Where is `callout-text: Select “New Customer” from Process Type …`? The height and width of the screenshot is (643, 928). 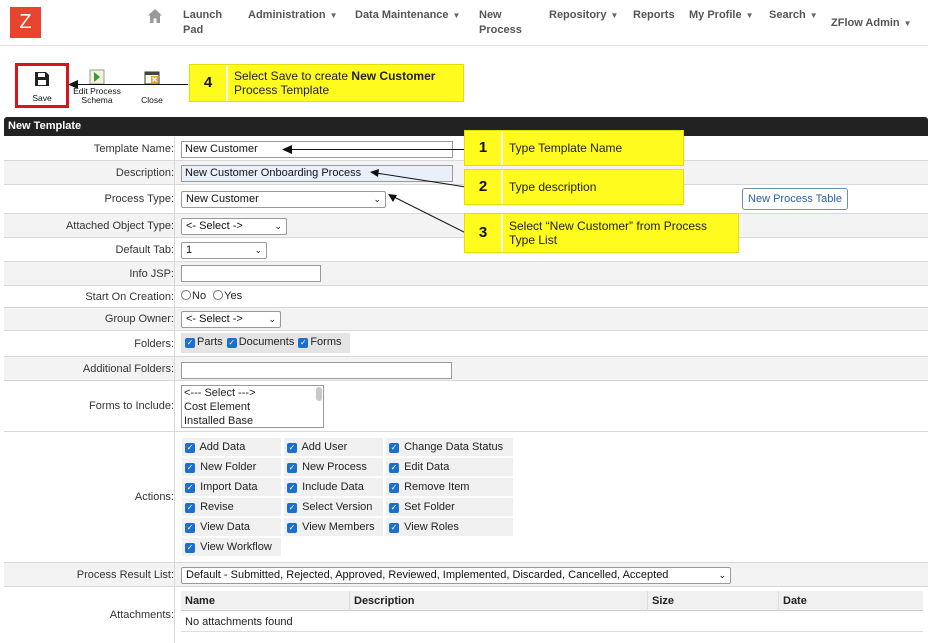
callout-text: Select “New Customer” from Process Type … is located at coordinates (608, 233).